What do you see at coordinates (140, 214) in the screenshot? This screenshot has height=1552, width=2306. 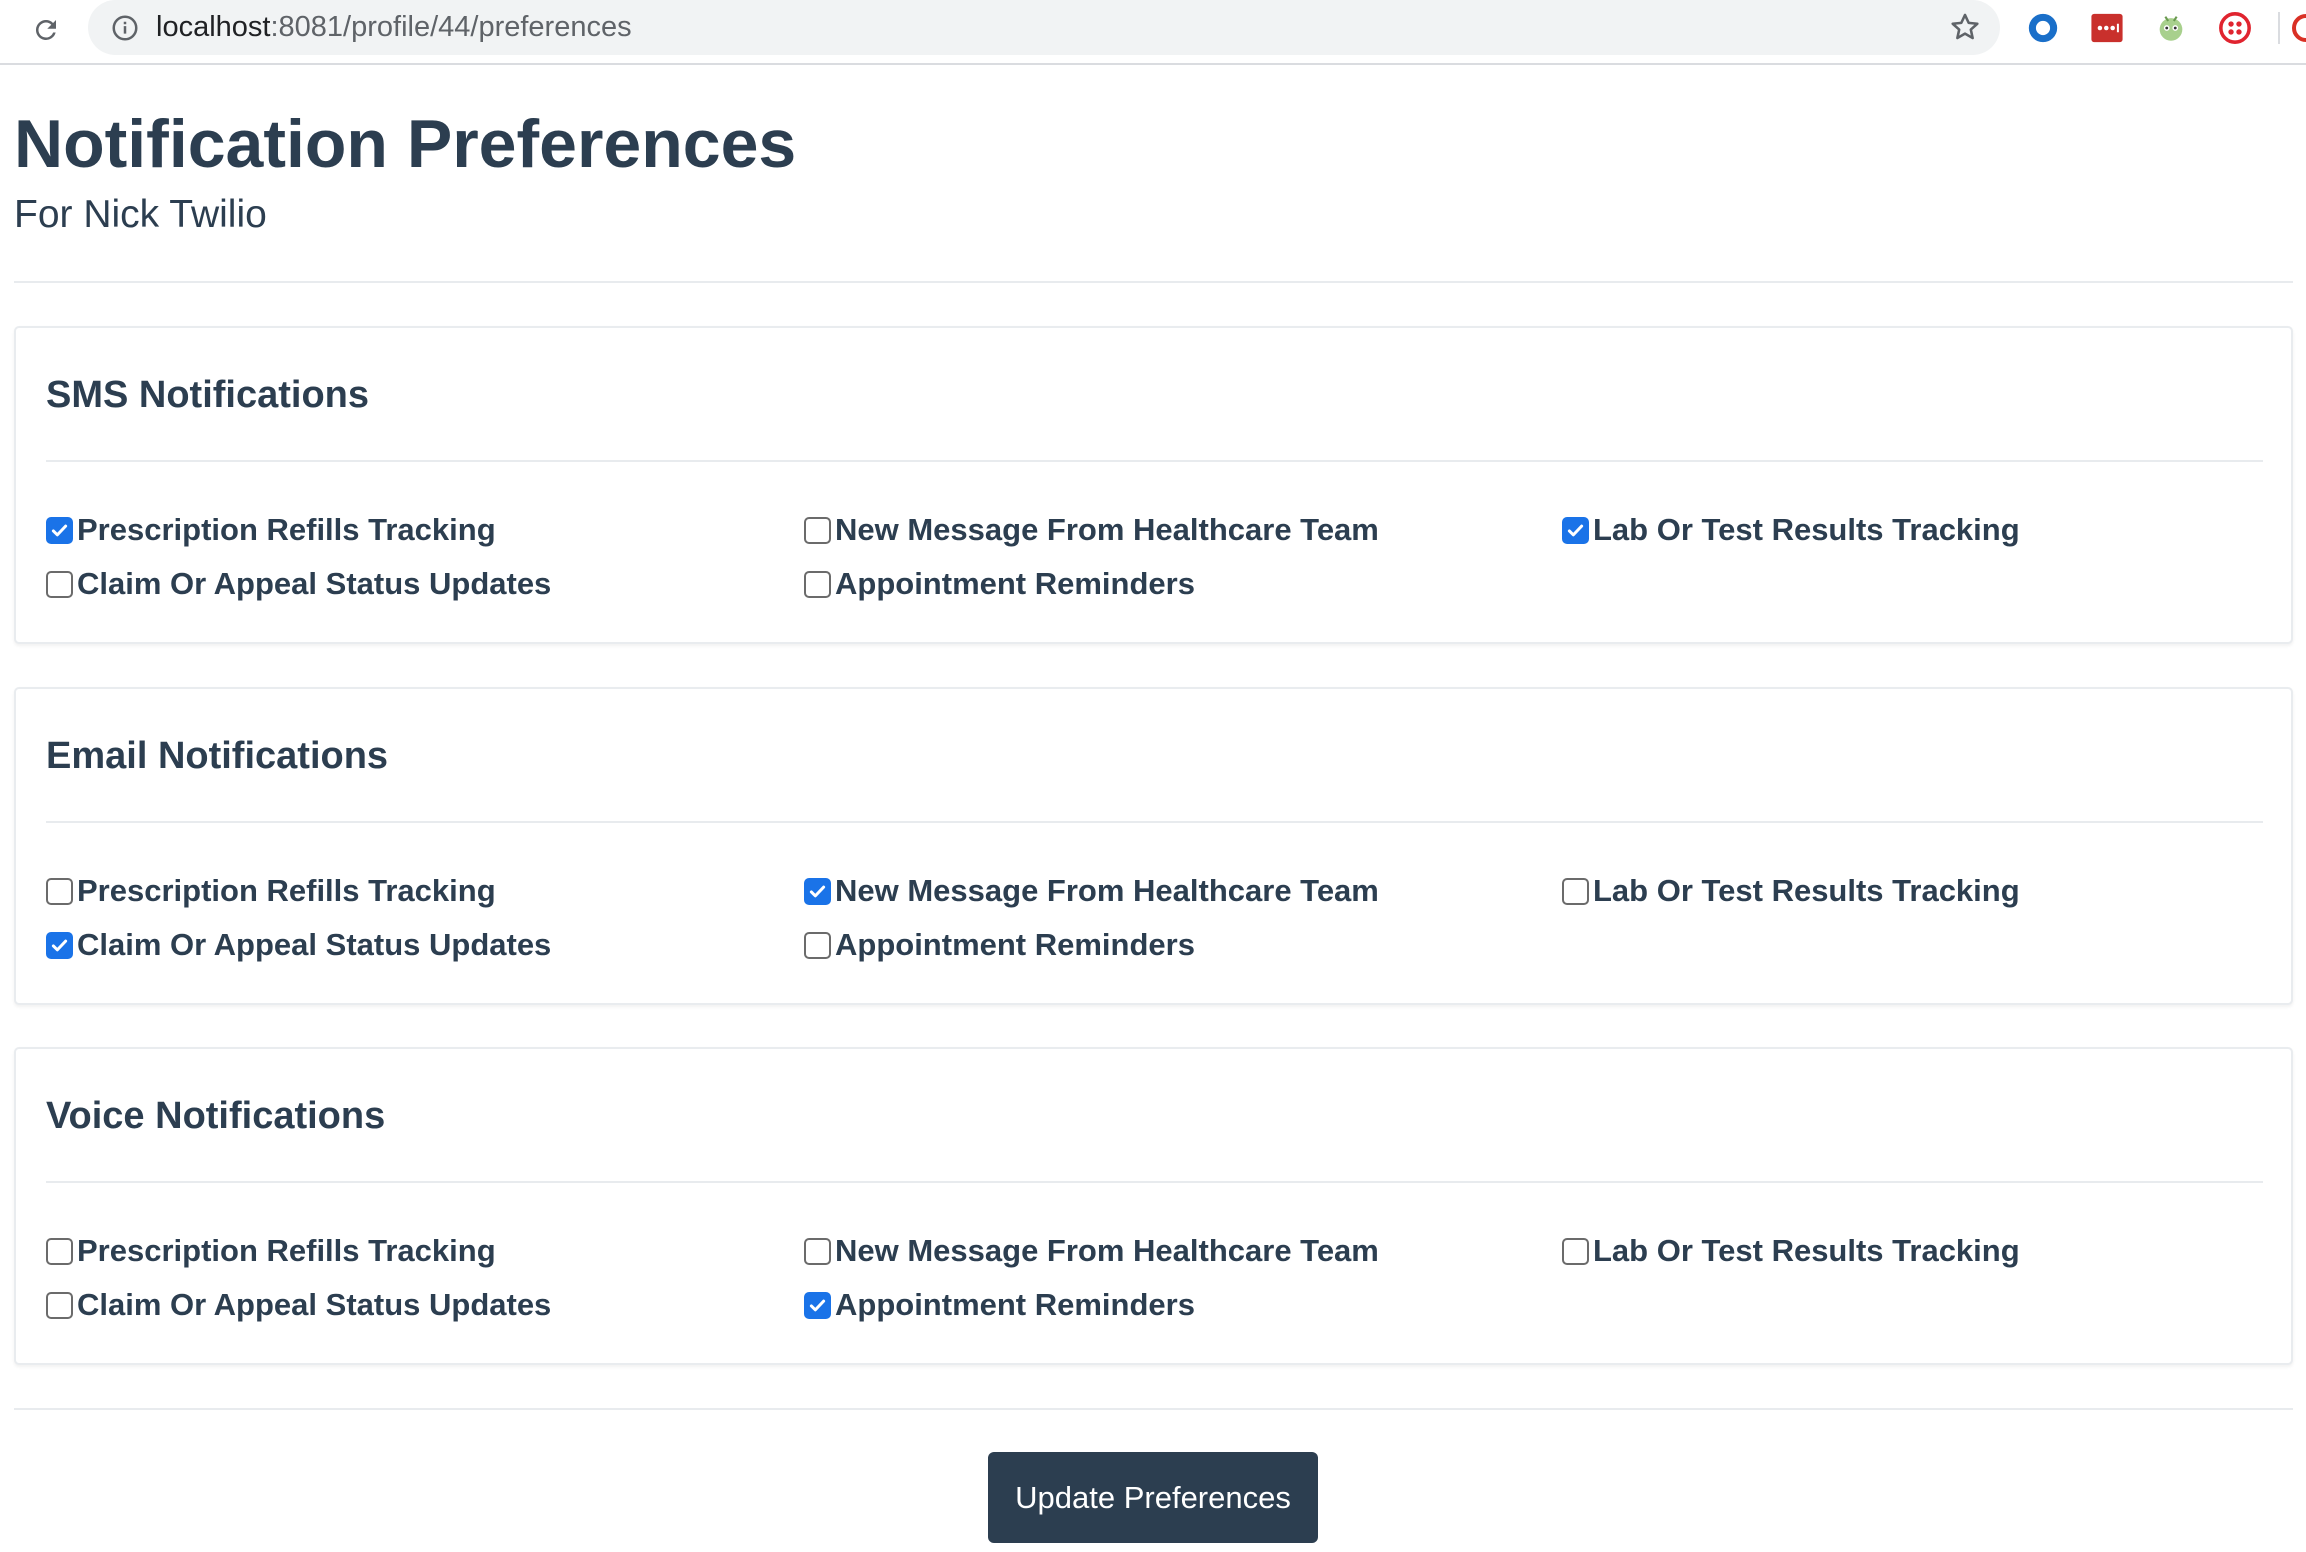 I see `page-subtitle: For Nick Twilio` at bounding box center [140, 214].